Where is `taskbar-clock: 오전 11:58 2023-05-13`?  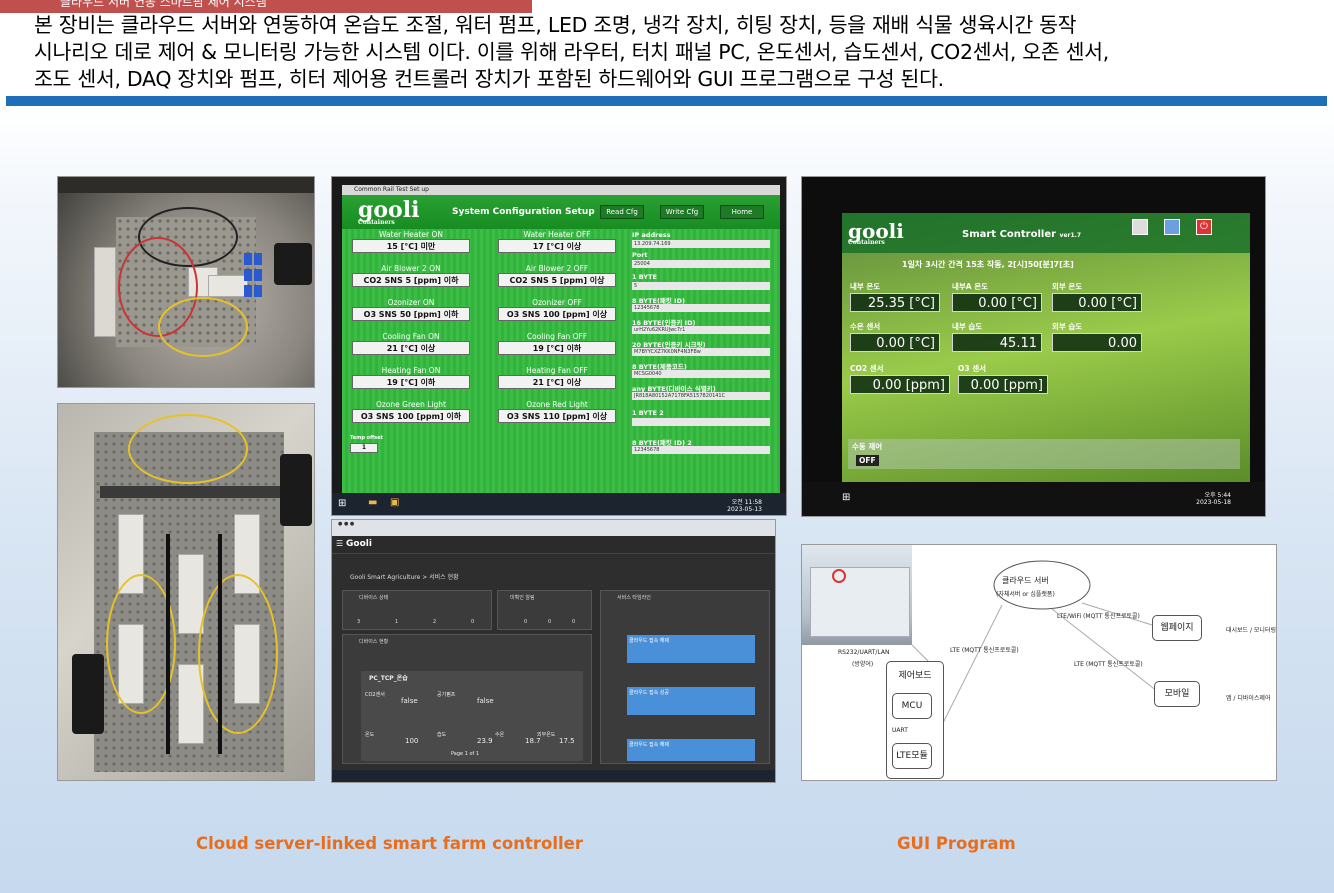
taskbar-clock: 오전 11:58 2023-05-13 is located at coordinates (744, 506).